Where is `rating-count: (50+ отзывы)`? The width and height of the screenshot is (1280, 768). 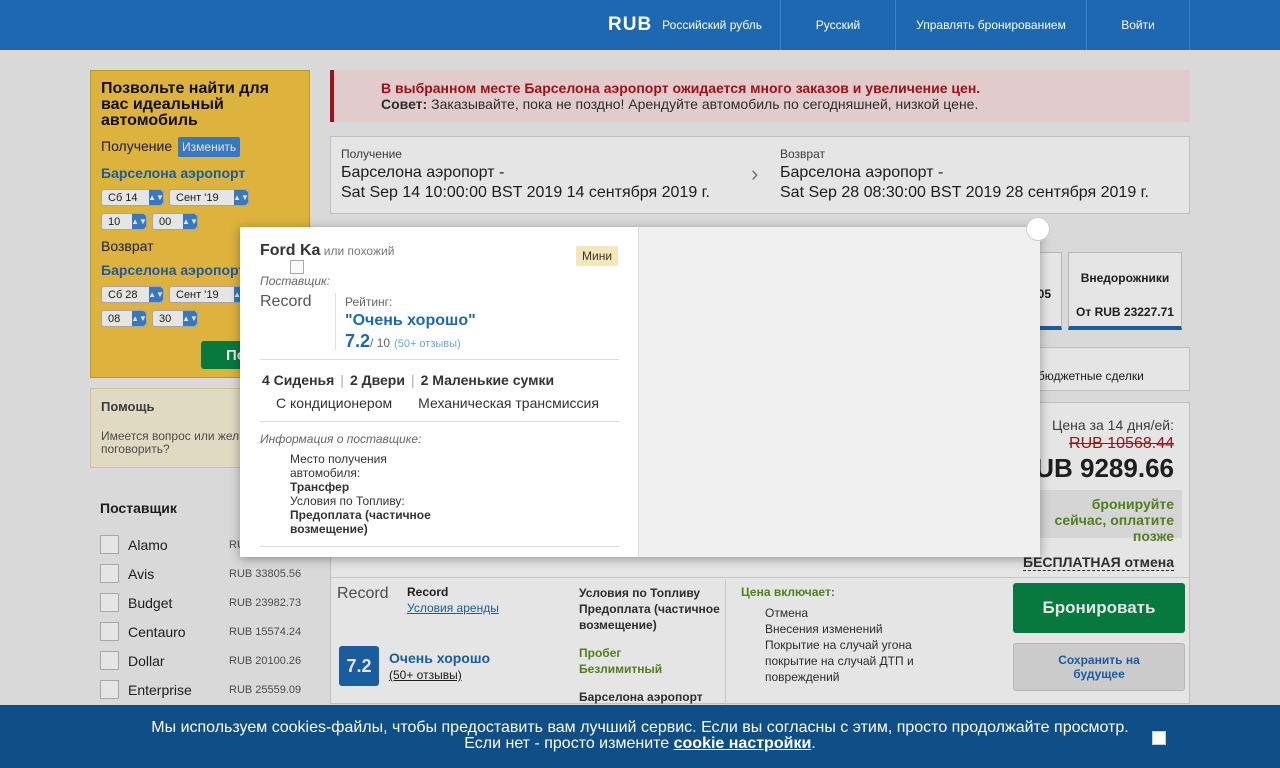
rating-count: (50+ отзывы) is located at coordinates (427, 344).